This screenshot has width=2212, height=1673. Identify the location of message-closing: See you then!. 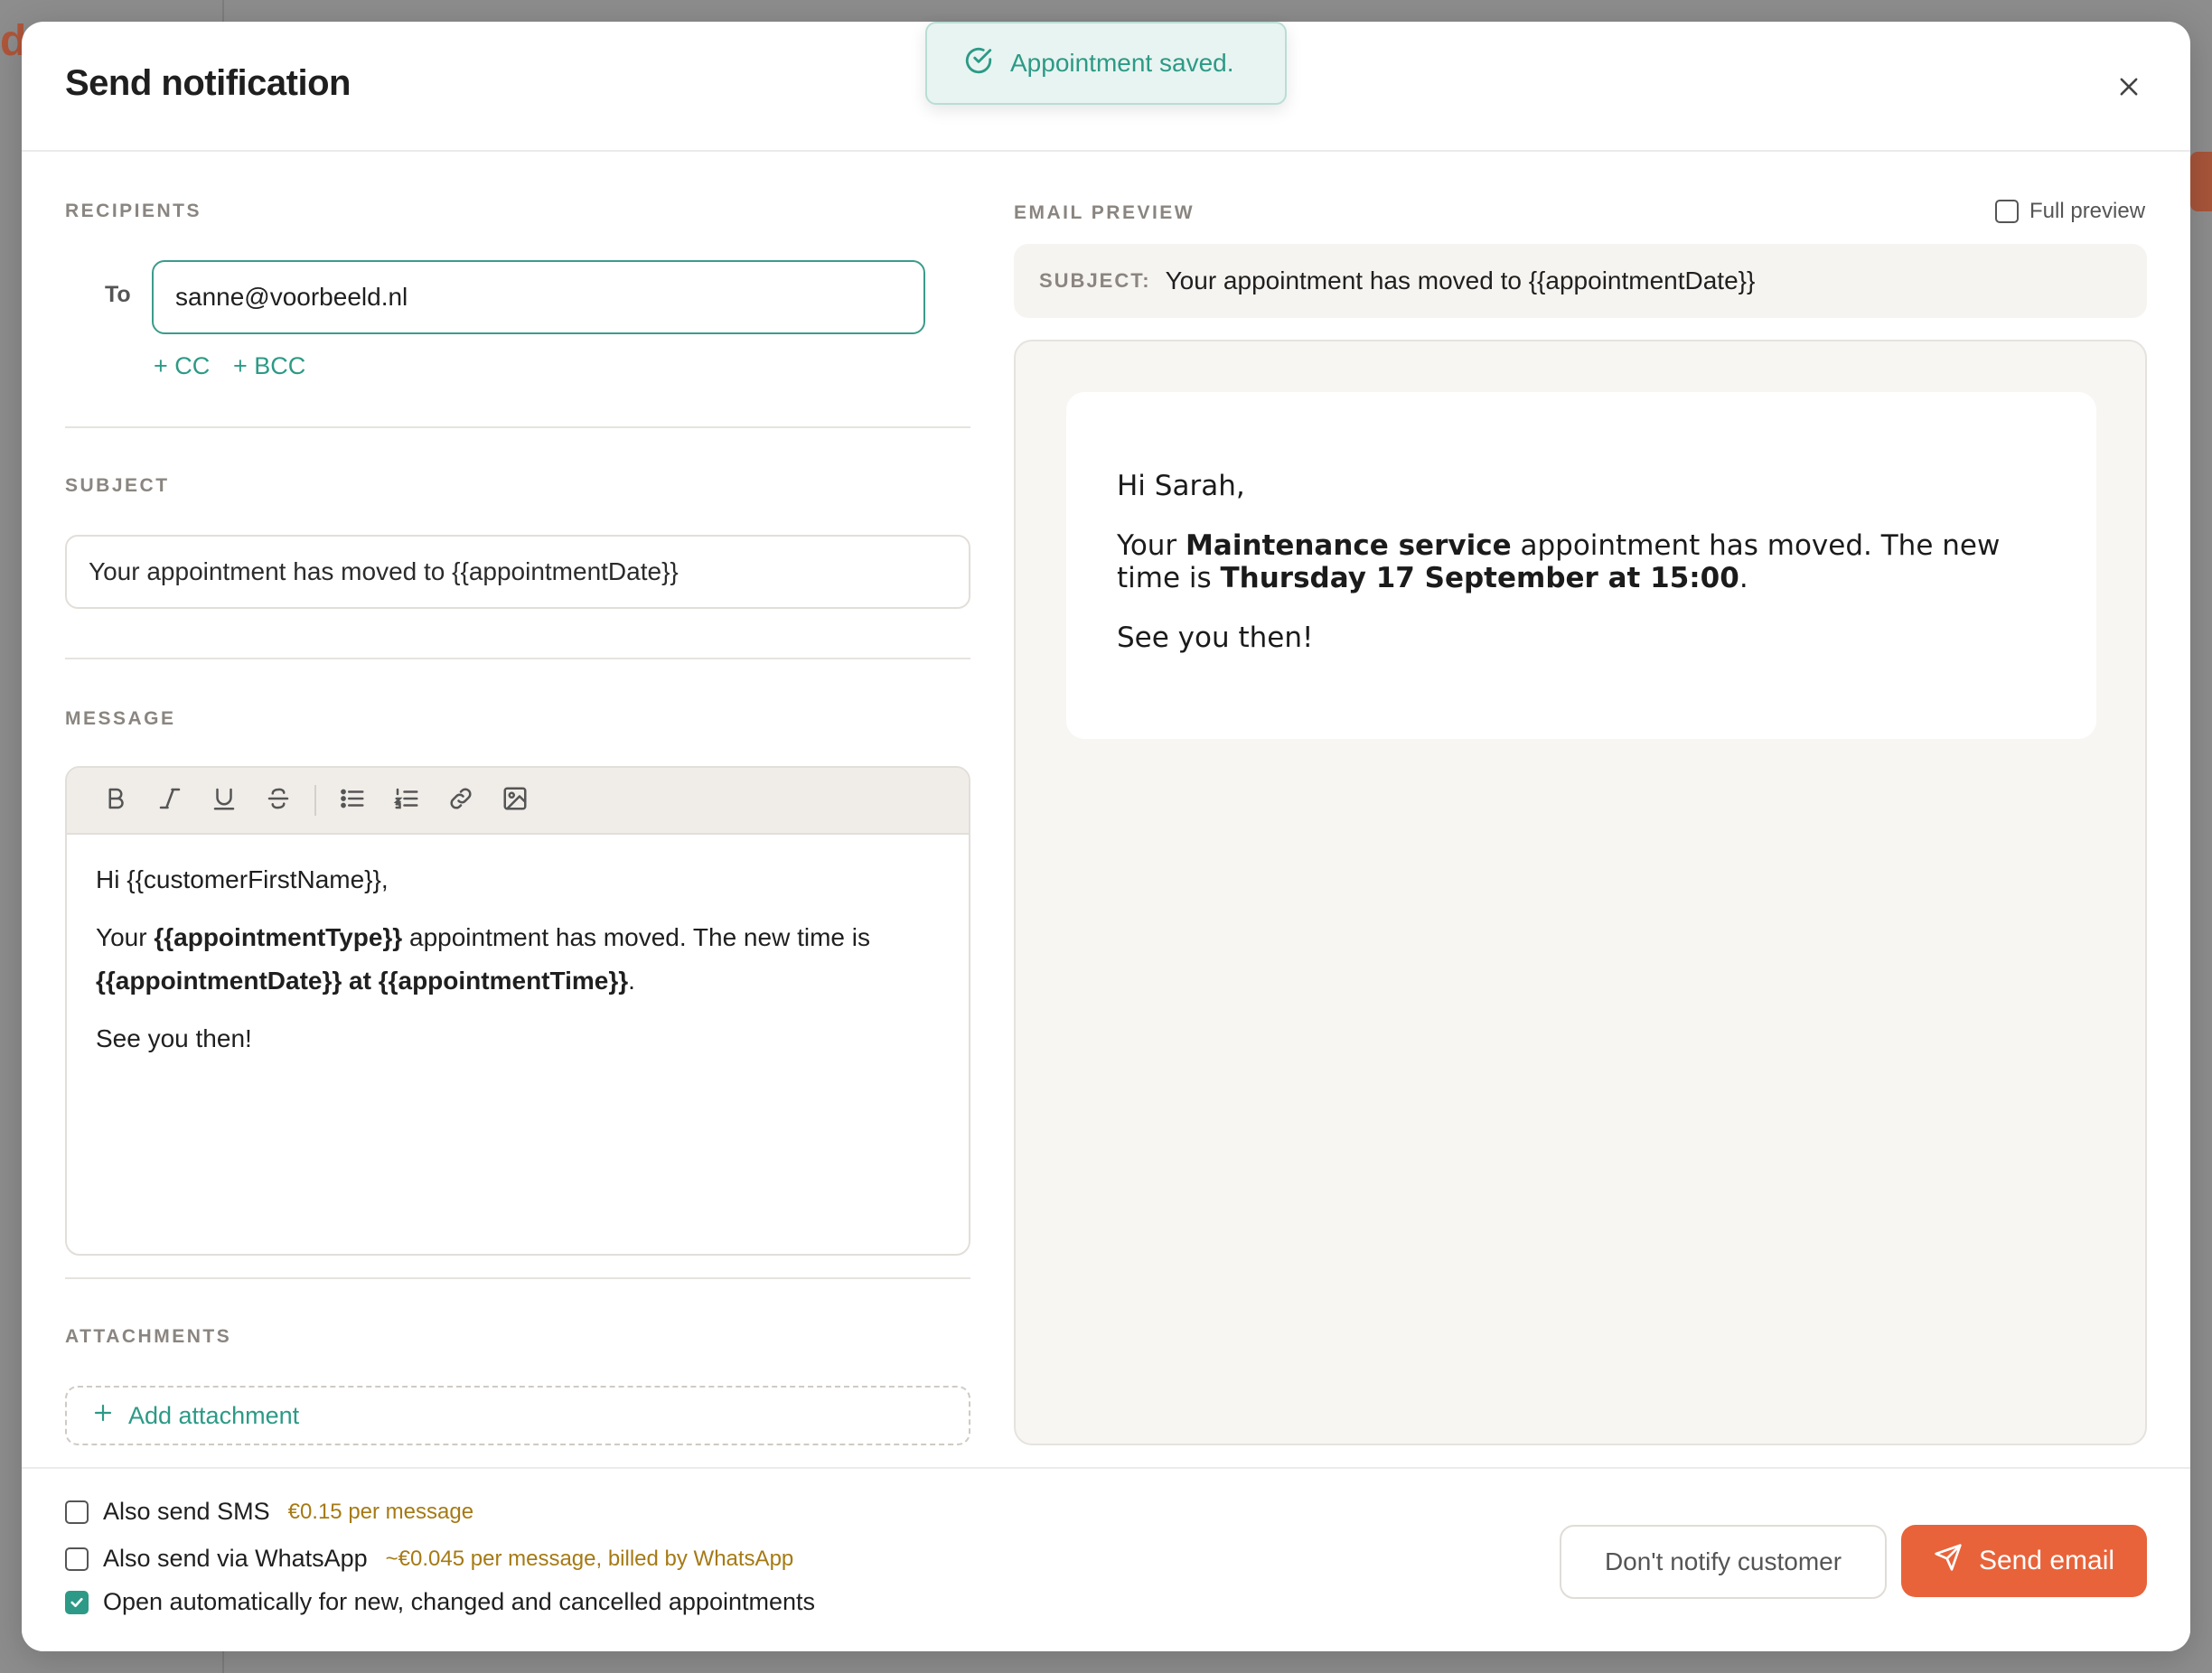
(174, 1038).